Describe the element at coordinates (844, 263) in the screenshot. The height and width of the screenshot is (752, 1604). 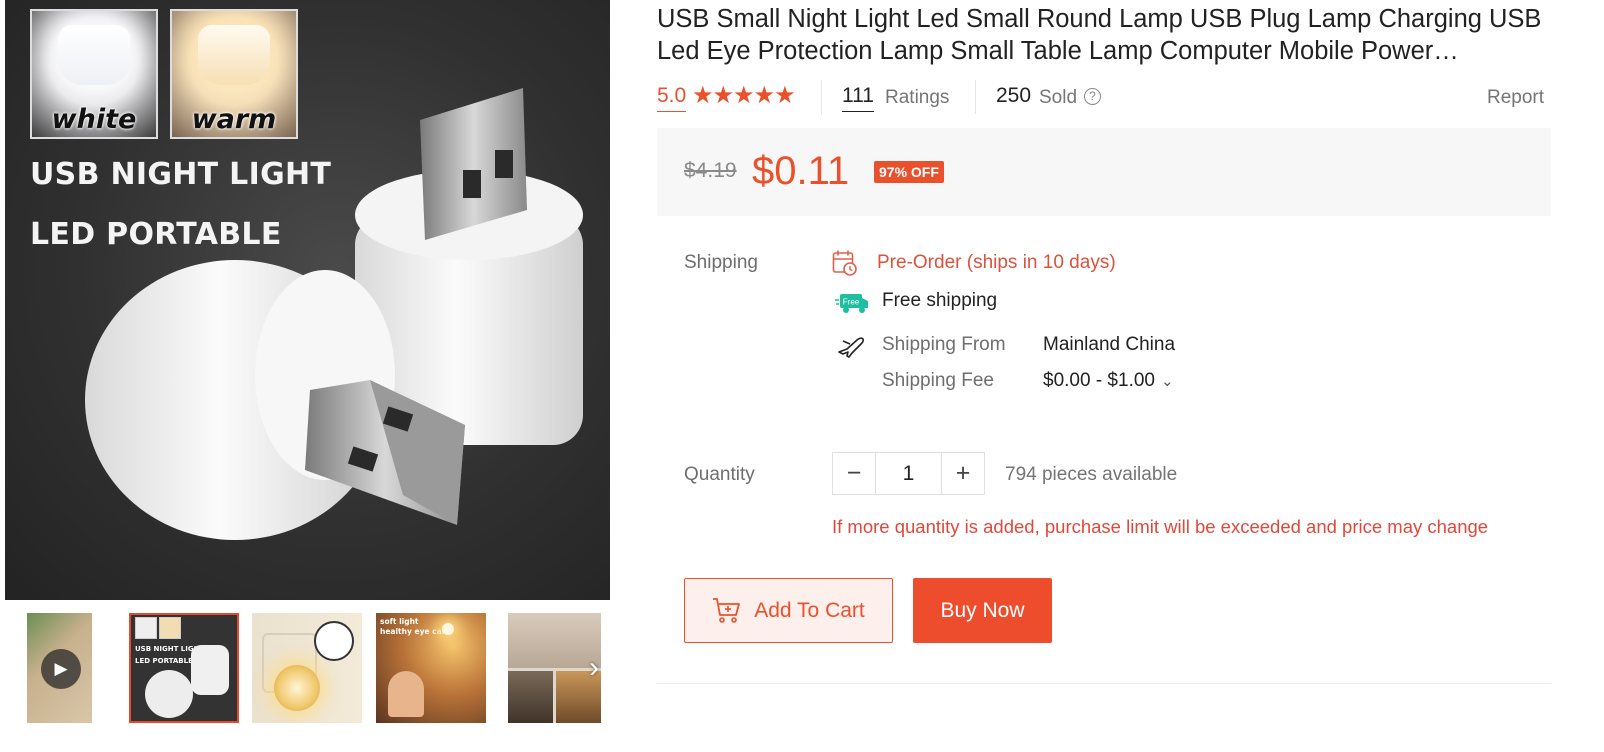
I see `calendar-clock-icon` at that location.